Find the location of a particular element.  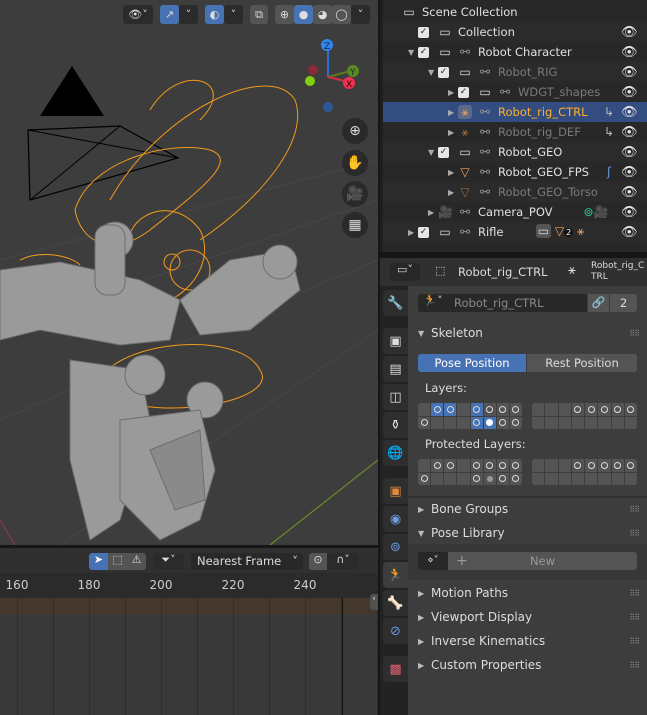

tab-physics: ◉ is located at coordinates (395, 519).